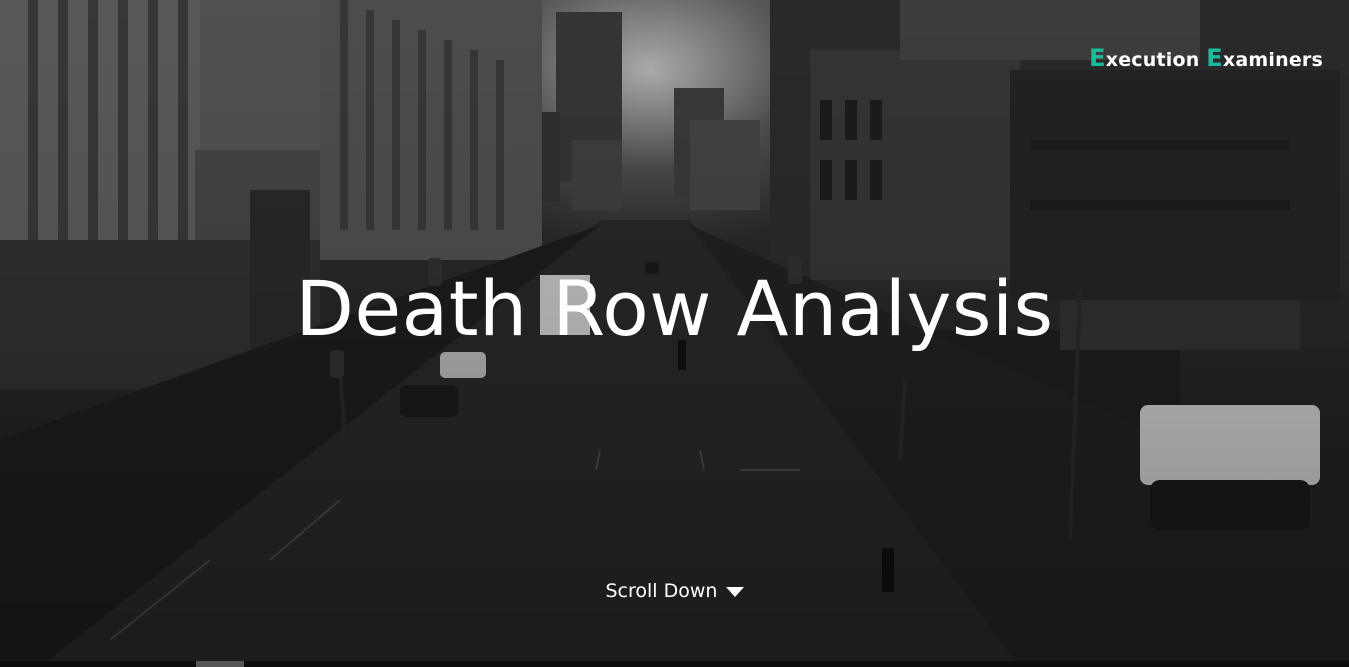 The height and width of the screenshot is (667, 1349). Describe the element at coordinates (1272, 60) in the screenshot. I see `brand-word-examiners: xaminers` at that location.